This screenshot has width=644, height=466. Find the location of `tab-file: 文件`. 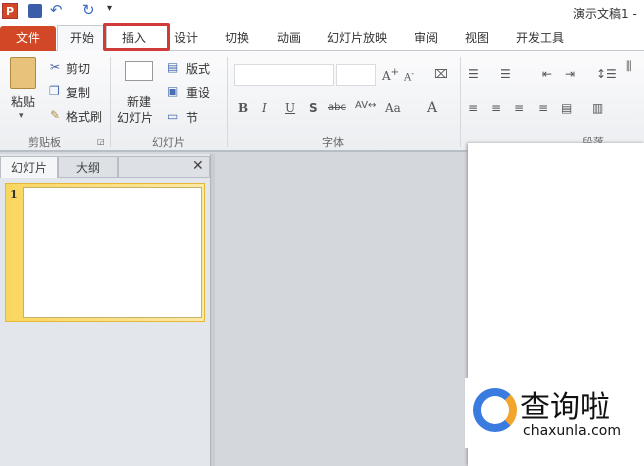

tab-file: 文件 is located at coordinates (28, 38).